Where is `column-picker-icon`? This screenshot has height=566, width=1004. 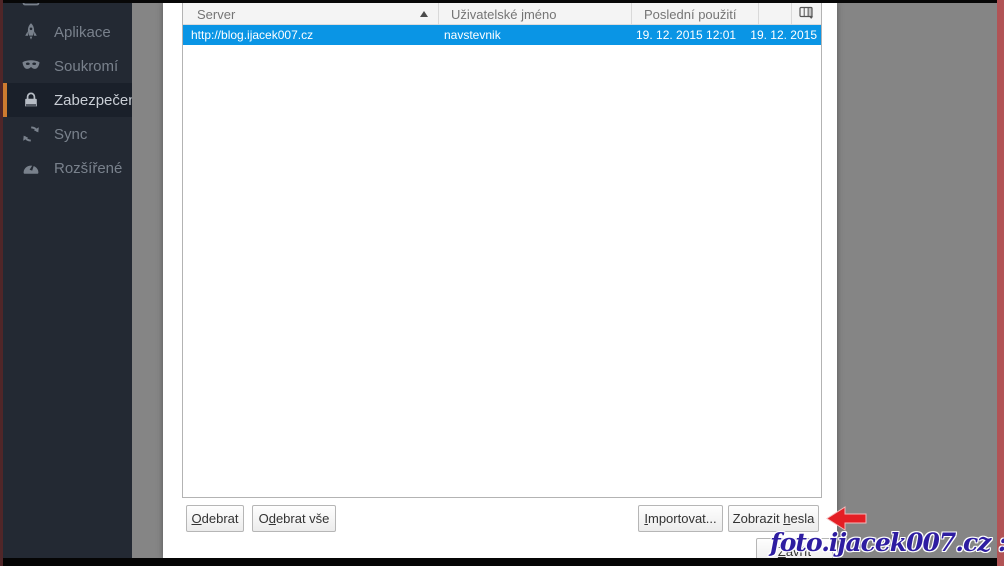
column-picker-icon is located at coordinates (806, 14).